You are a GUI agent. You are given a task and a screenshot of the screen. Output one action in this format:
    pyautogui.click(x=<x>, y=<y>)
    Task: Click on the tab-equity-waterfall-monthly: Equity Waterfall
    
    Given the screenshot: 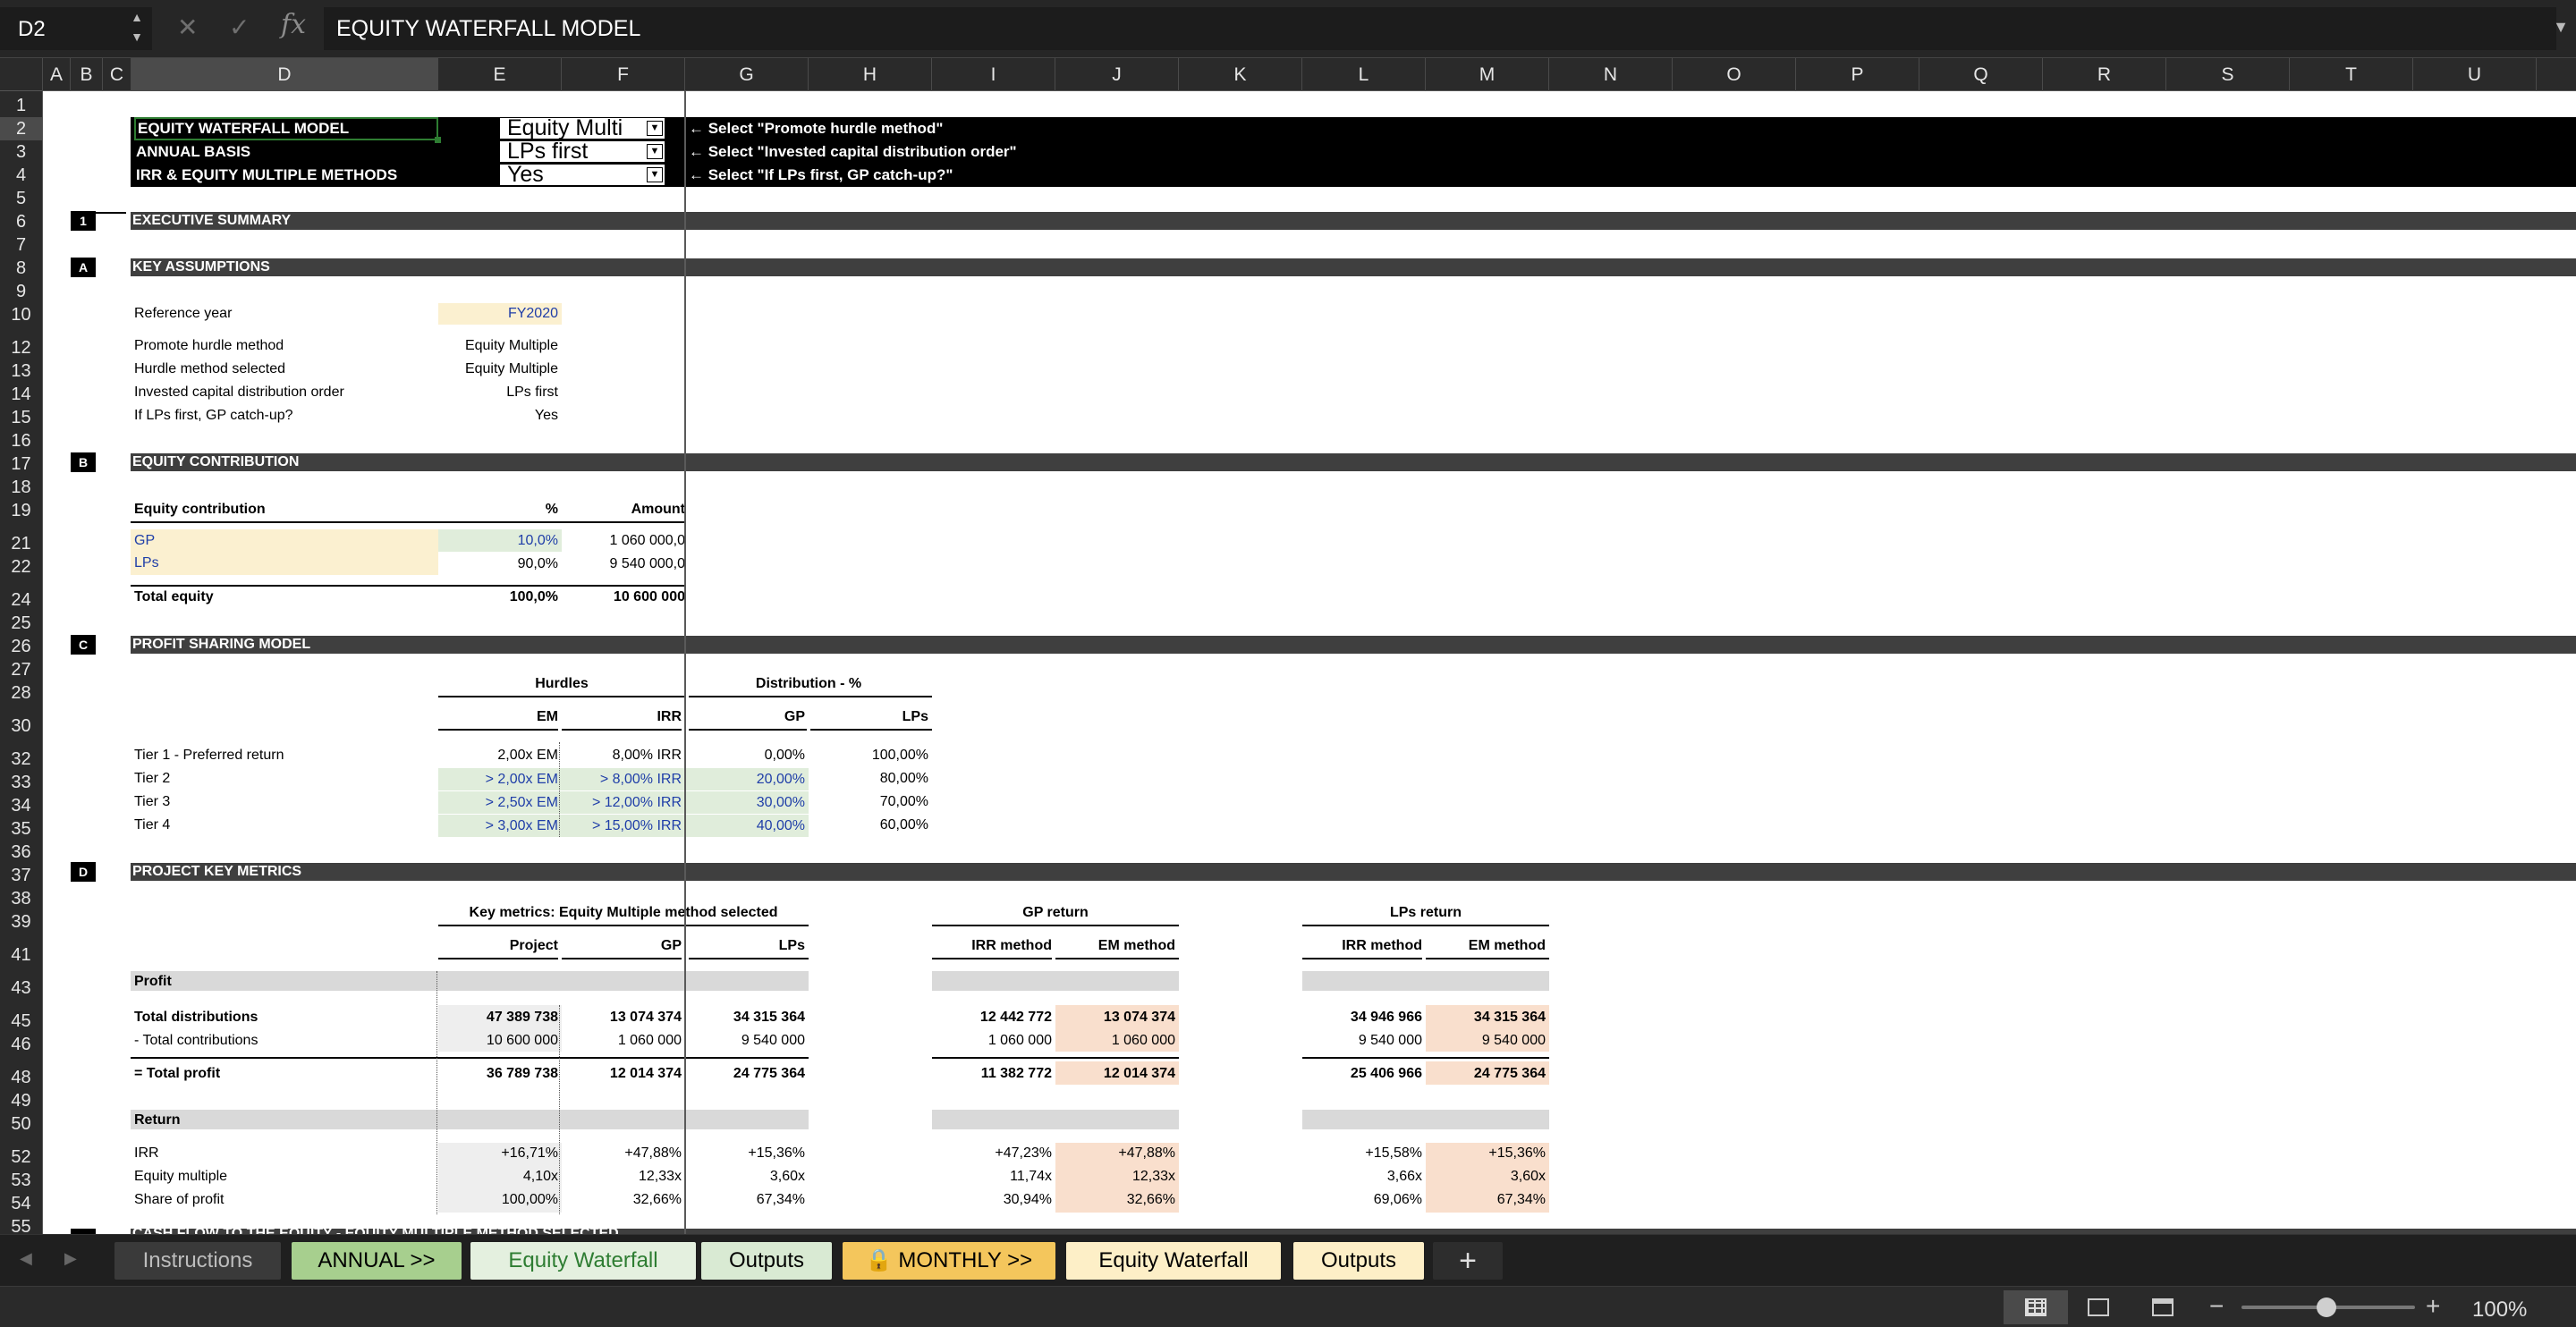 What is the action you would take?
    pyautogui.click(x=1173, y=1261)
    